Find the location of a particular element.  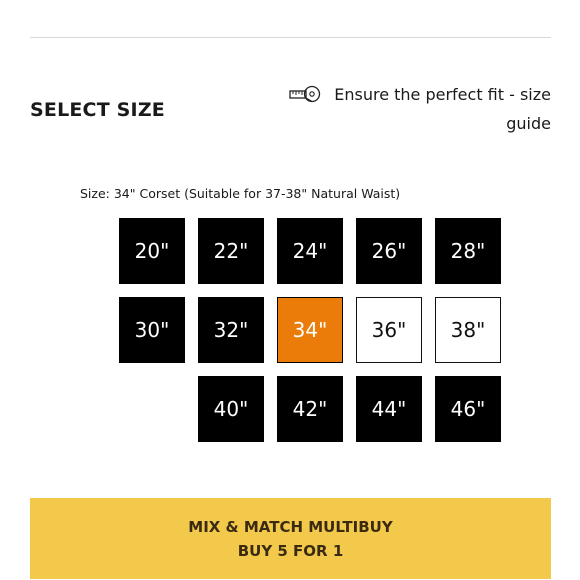

size-option: 40" is located at coordinates (231, 409).